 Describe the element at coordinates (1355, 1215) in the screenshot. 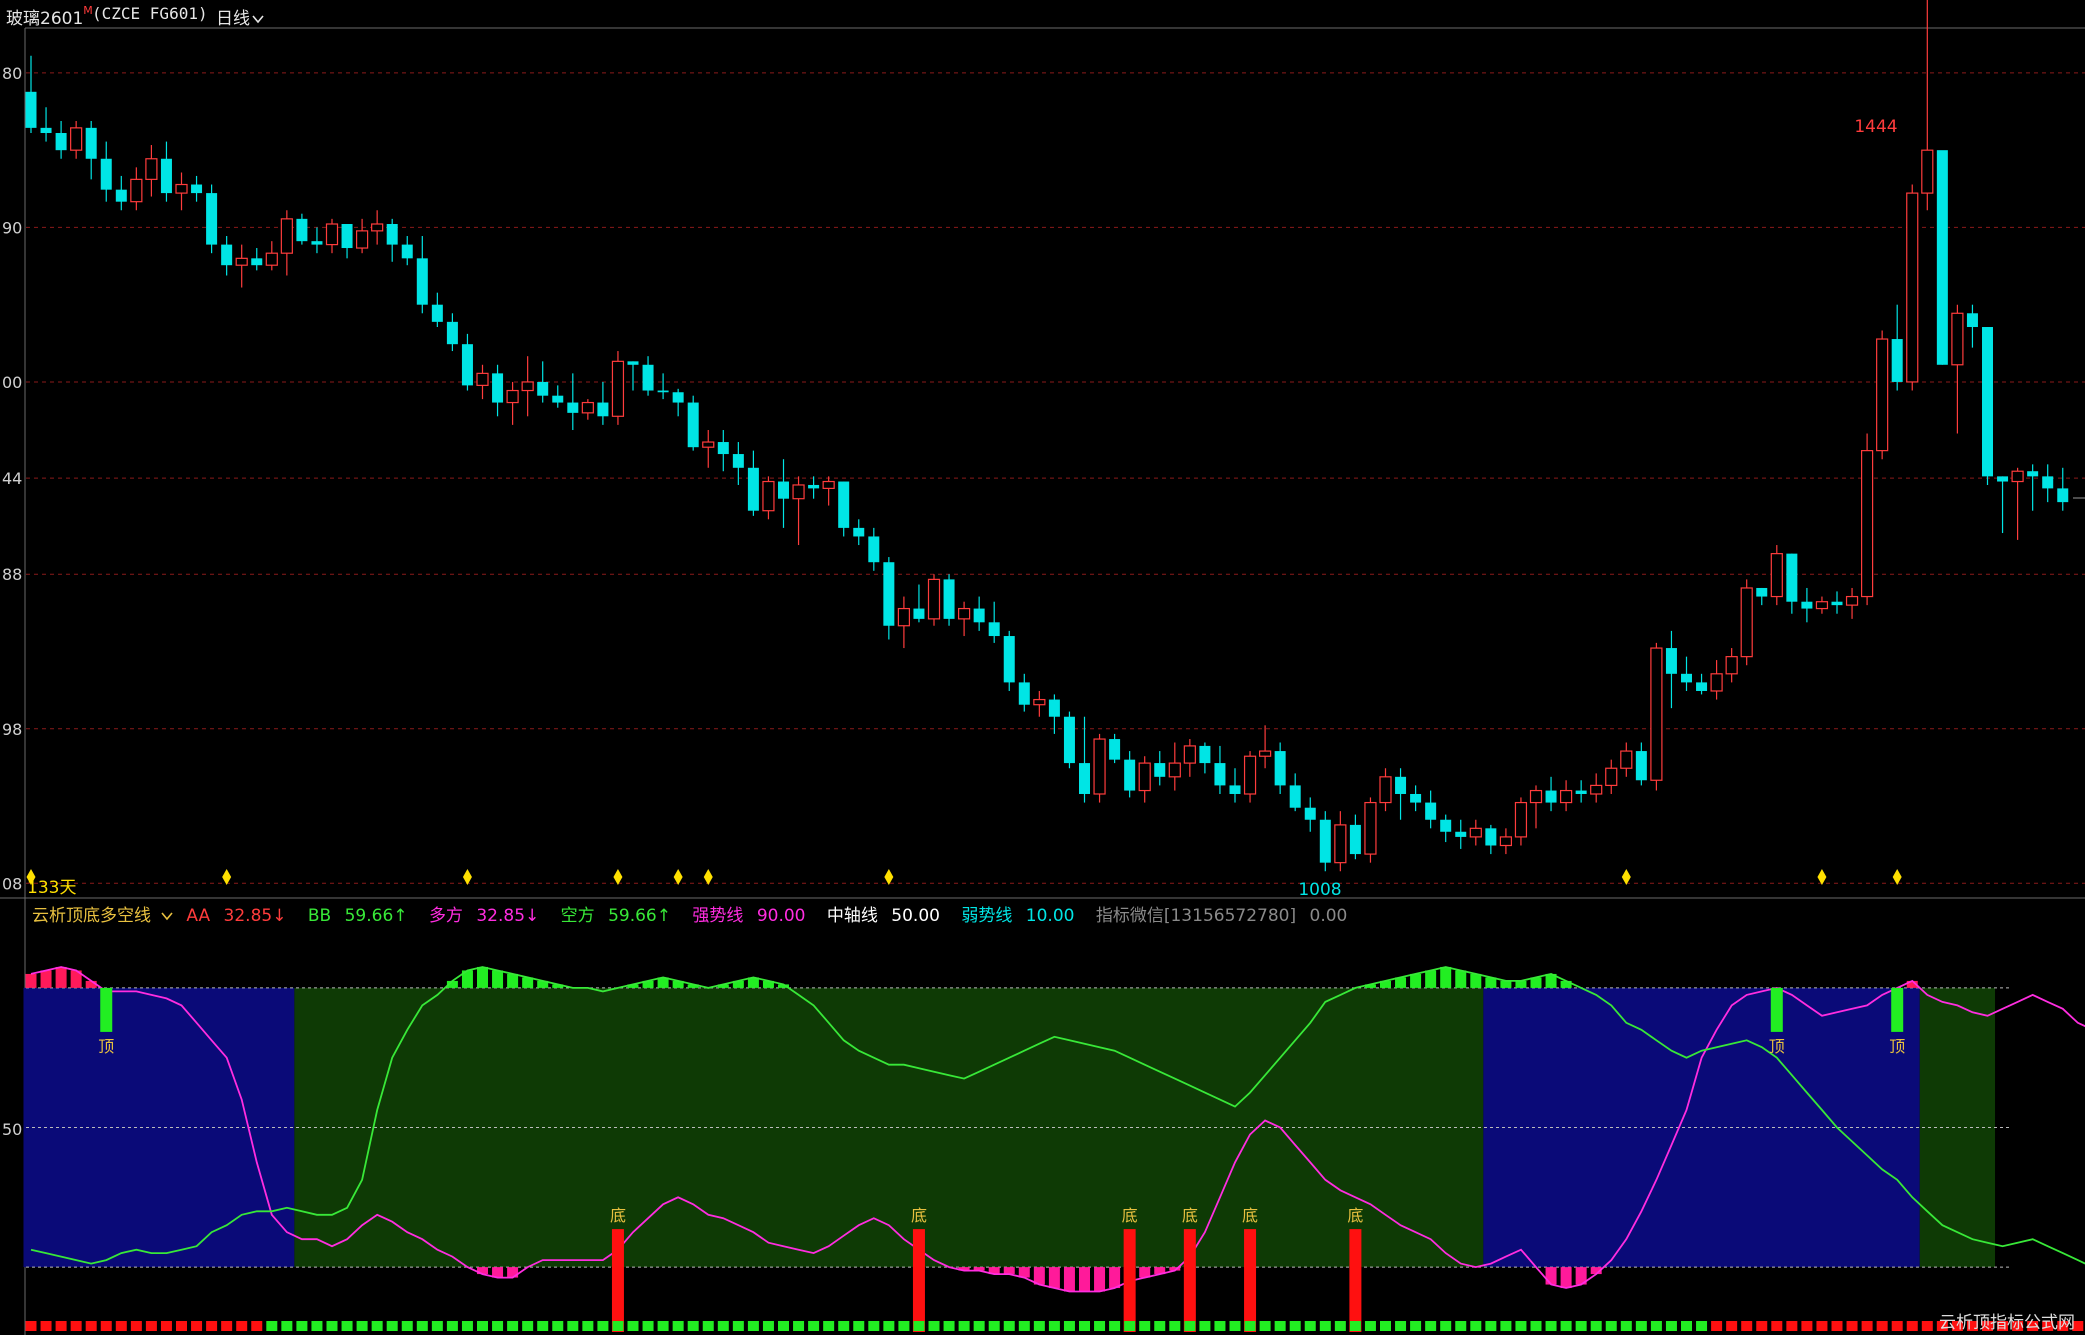

I see `bottom-mark-label: 底` at that location.